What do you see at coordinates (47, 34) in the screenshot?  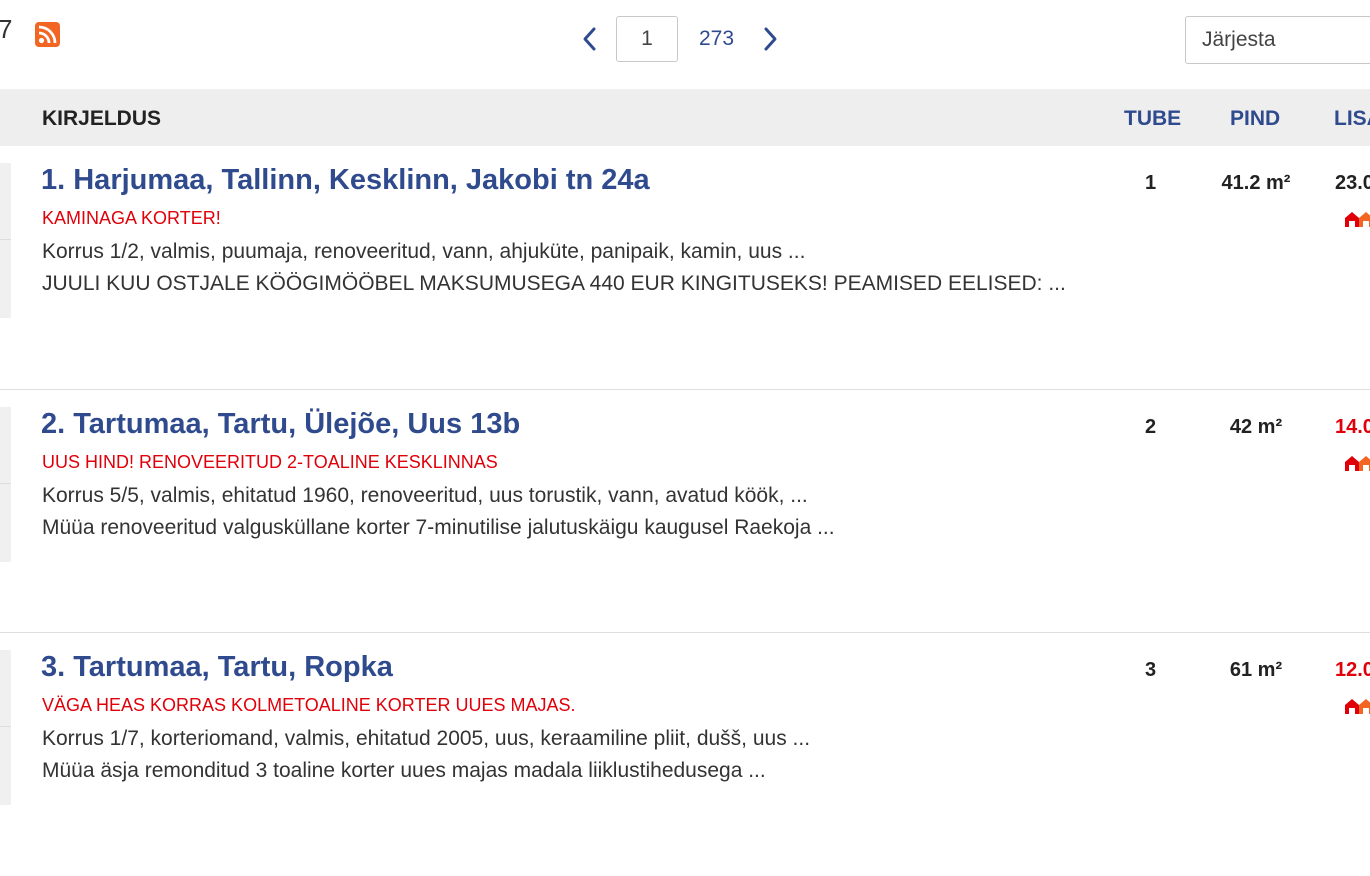 I see `rss-icon` at bounding box center [47, 34].